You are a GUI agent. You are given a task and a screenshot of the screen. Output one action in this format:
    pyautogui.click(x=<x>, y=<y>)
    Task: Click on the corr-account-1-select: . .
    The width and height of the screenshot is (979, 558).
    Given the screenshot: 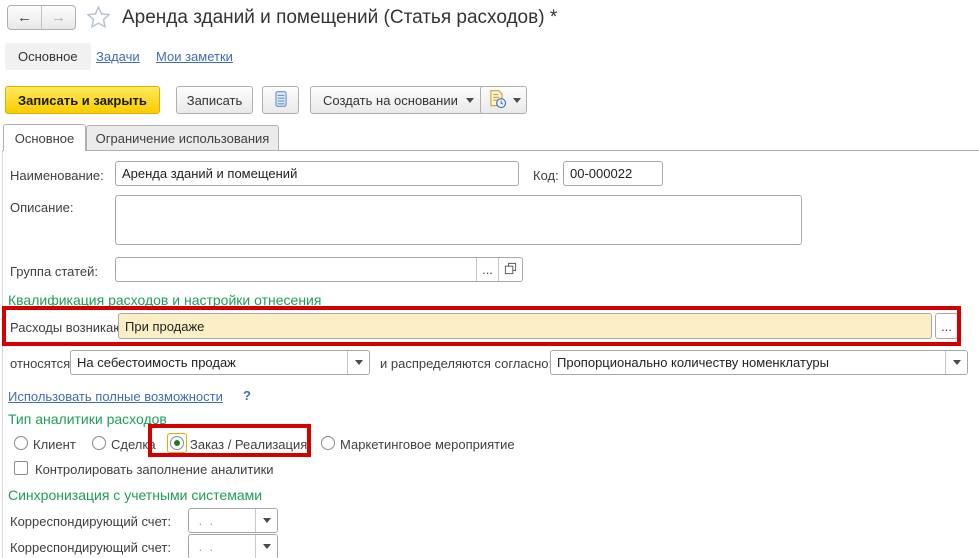 What is the action you would take?
    pyautogui.click(x=233, y=520)
    